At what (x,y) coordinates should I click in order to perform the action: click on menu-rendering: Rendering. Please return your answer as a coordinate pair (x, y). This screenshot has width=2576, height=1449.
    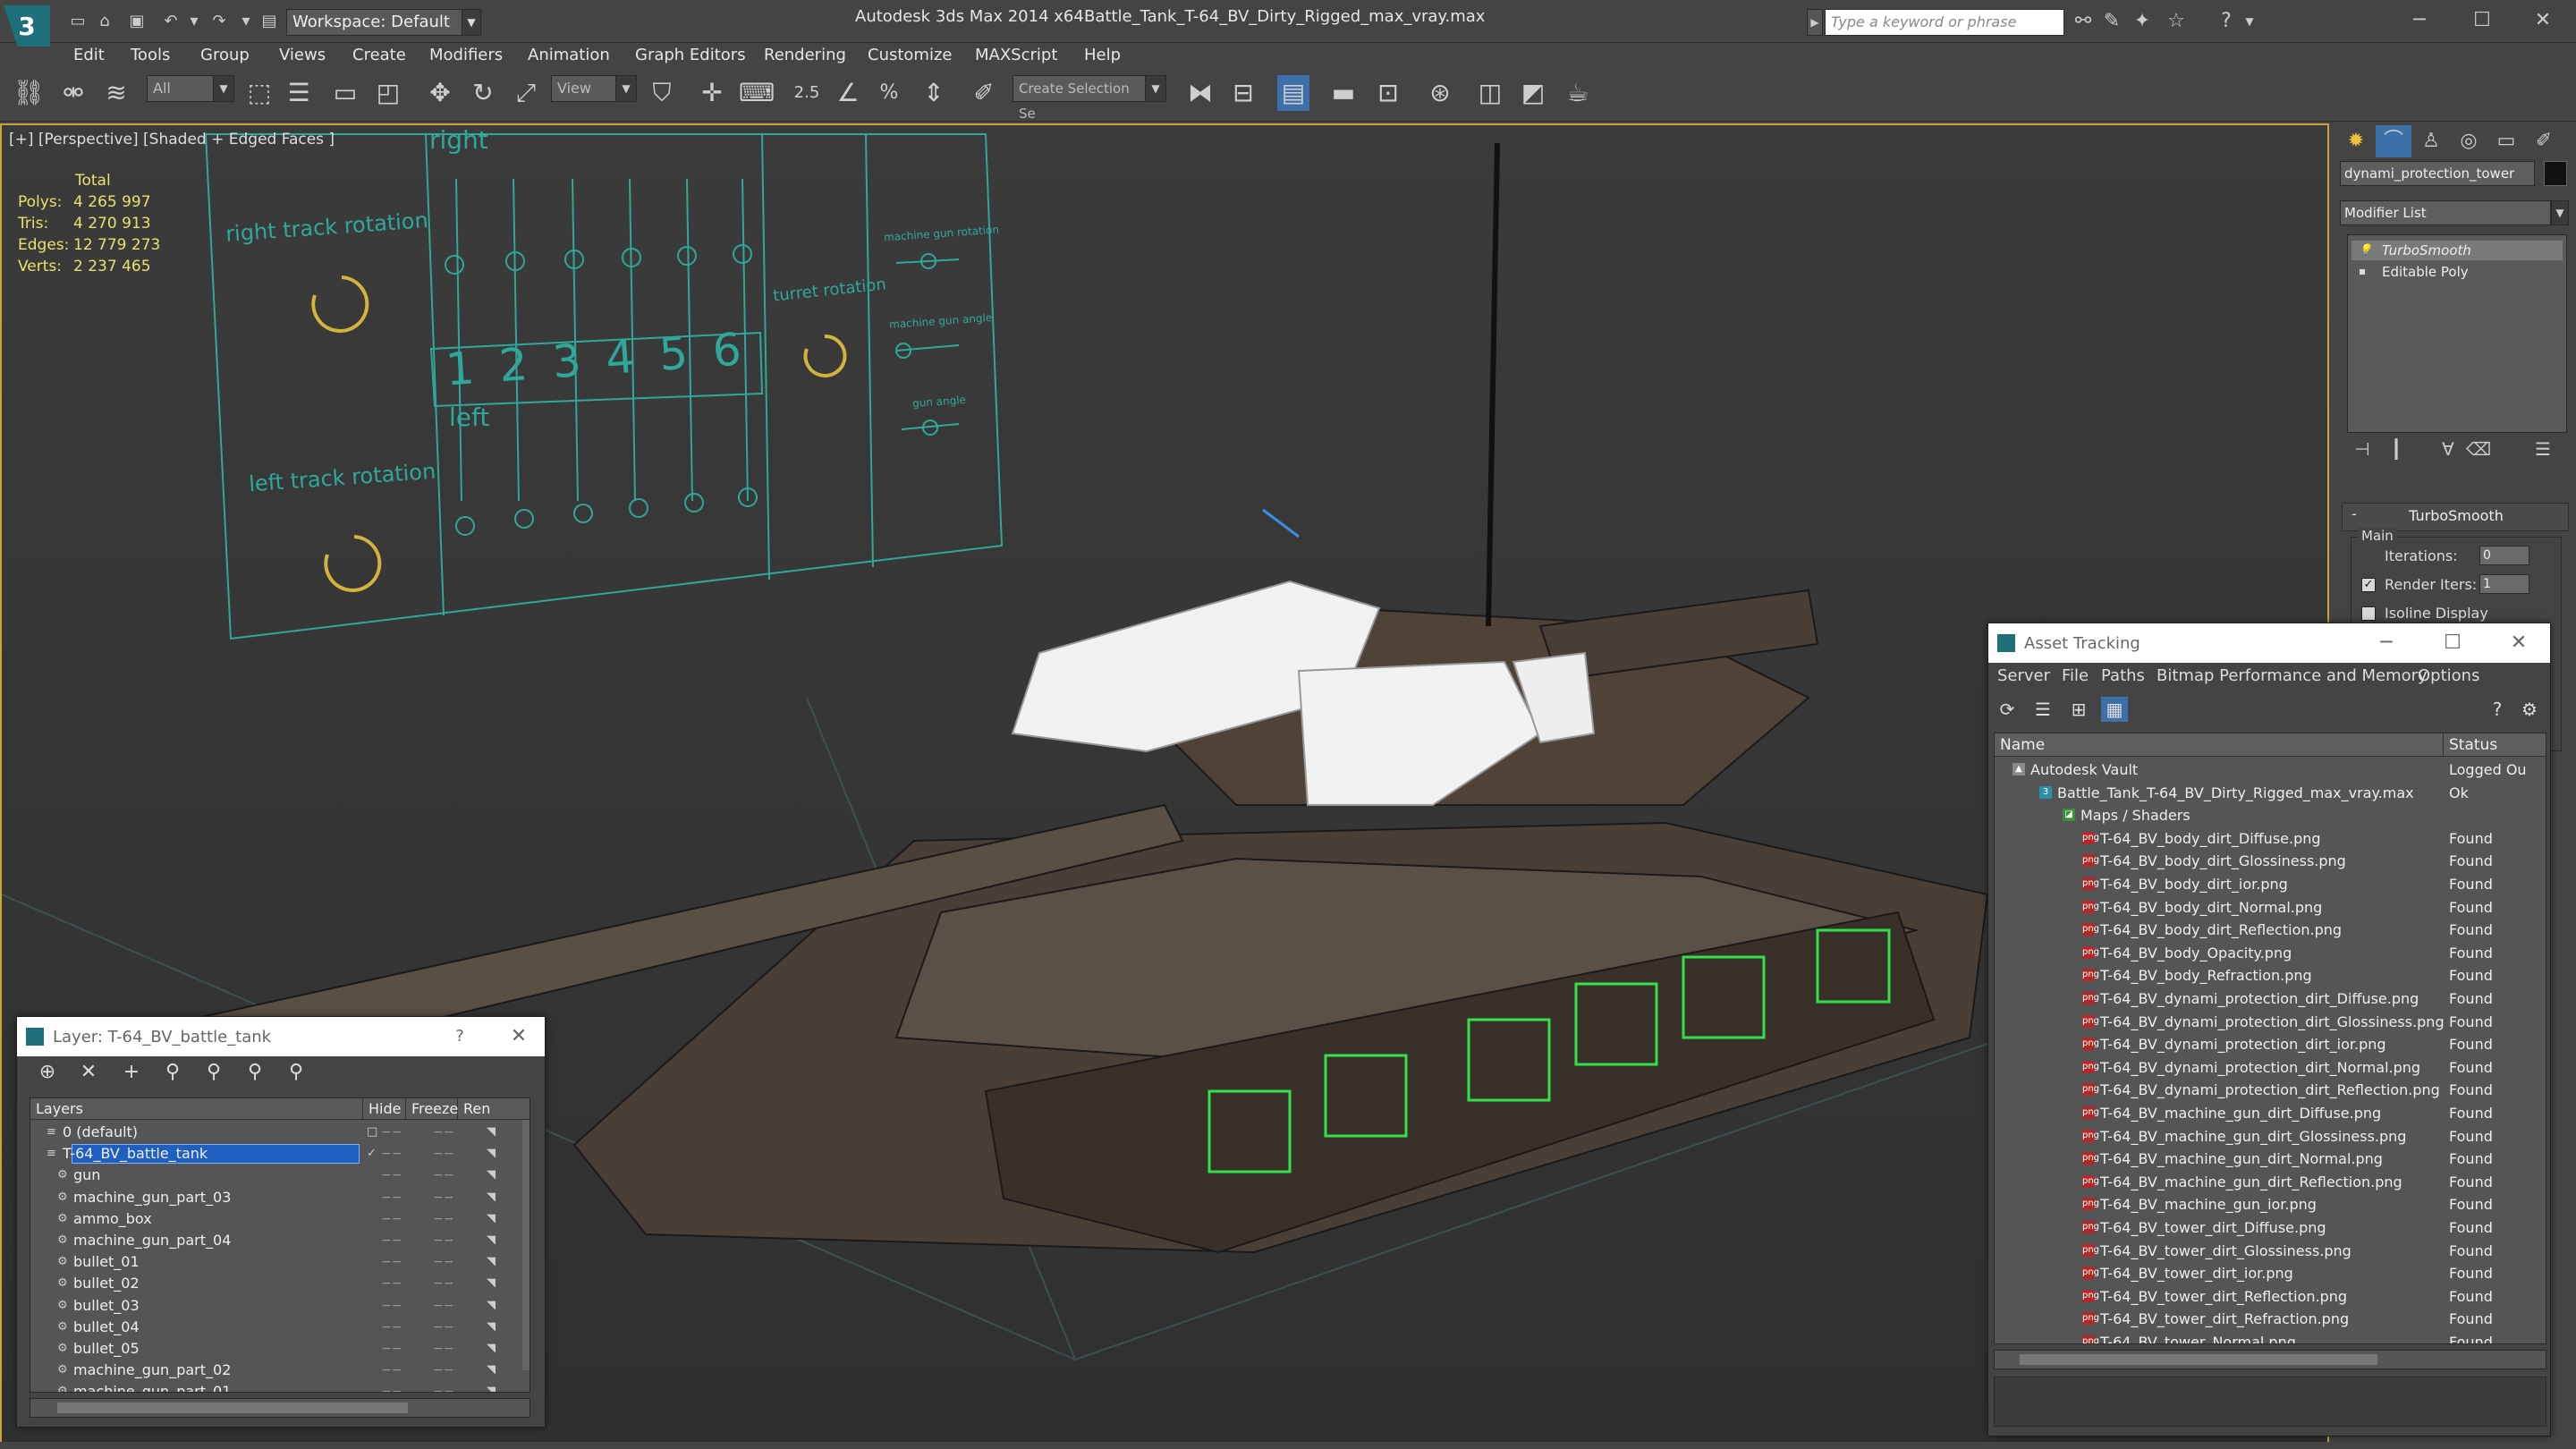
    Looking at the image, I should click on (805, 55).